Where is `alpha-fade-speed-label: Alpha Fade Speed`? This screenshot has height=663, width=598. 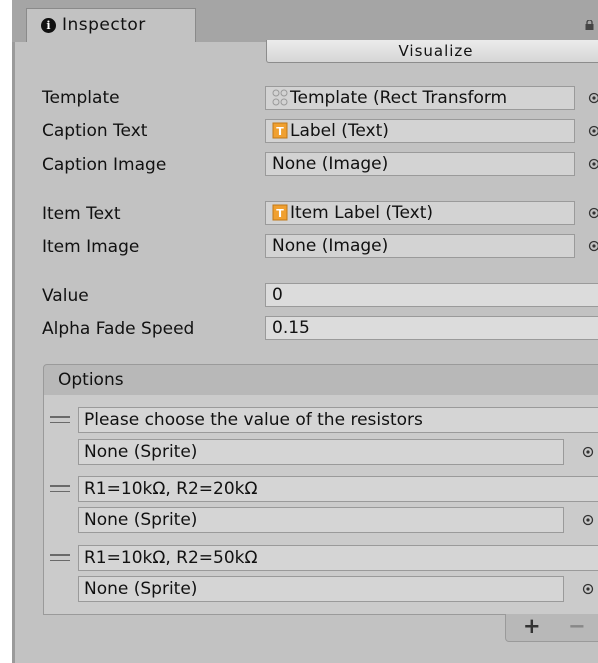 alpha-fade-speed-label: Alpha Fade Speed is located at coordinates (118, 329).